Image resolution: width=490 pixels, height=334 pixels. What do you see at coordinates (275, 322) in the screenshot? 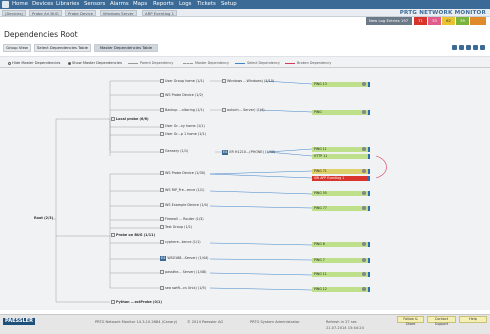
I see `user-text: PRTG System Administrator` at bounding box center [275, 322].